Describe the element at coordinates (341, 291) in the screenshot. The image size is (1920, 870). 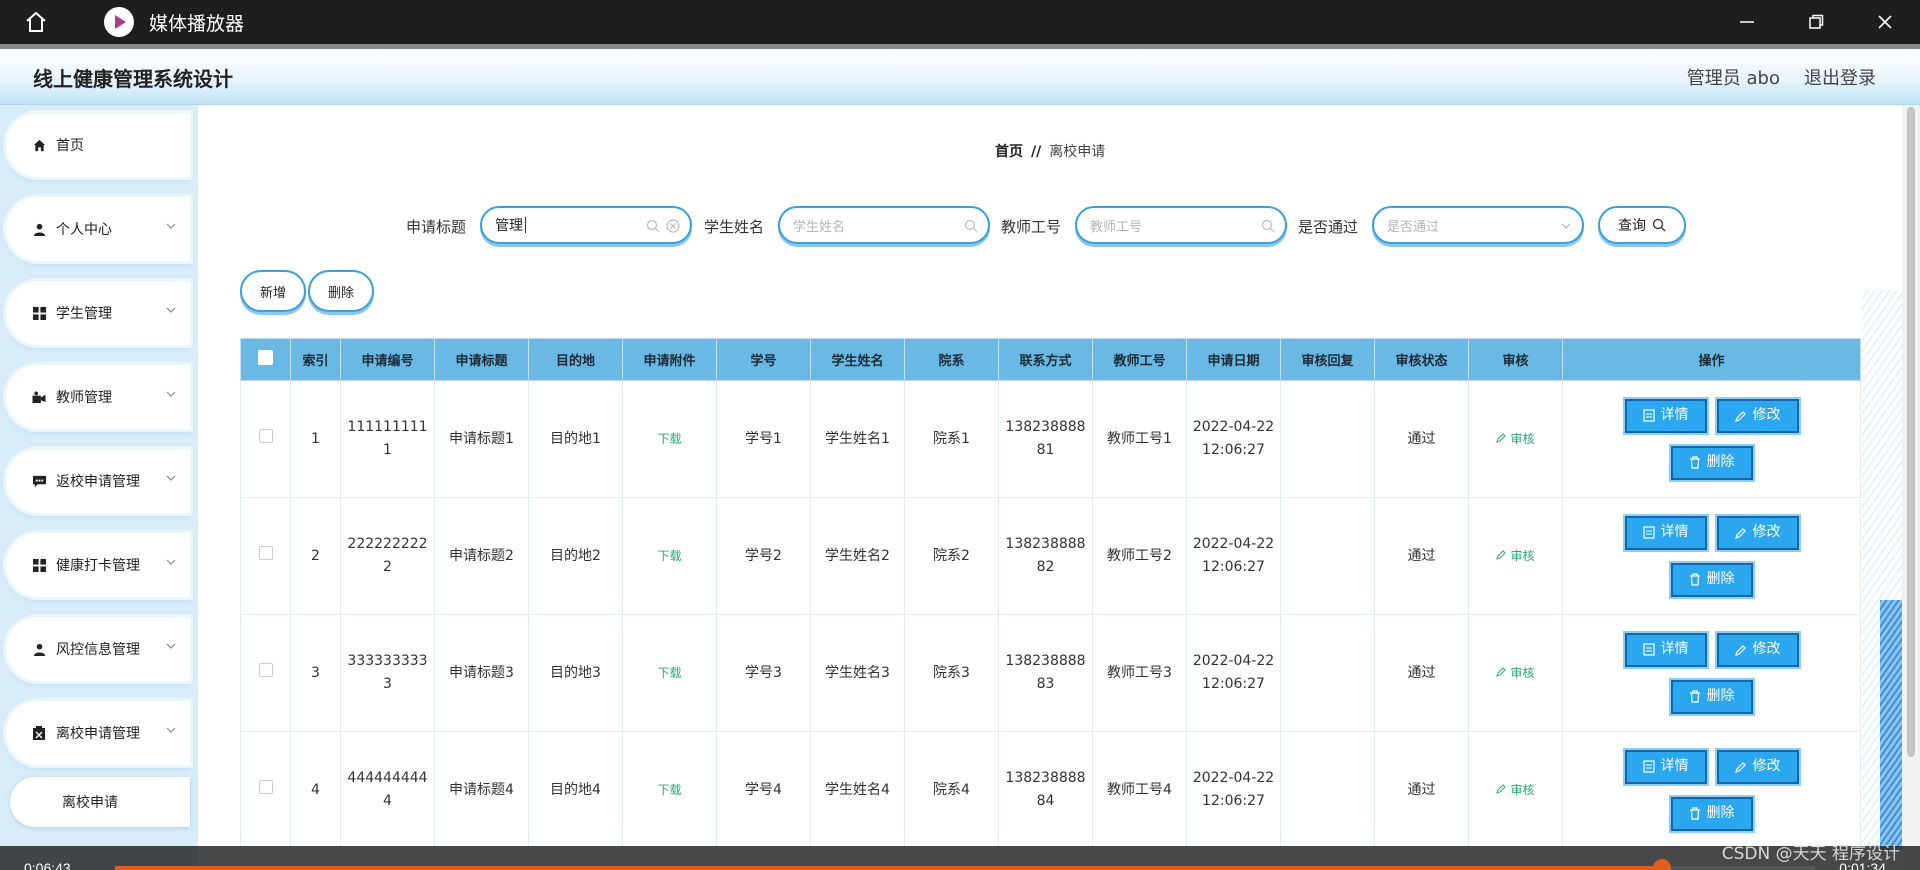
I see `delete-button: 删除` at that location.